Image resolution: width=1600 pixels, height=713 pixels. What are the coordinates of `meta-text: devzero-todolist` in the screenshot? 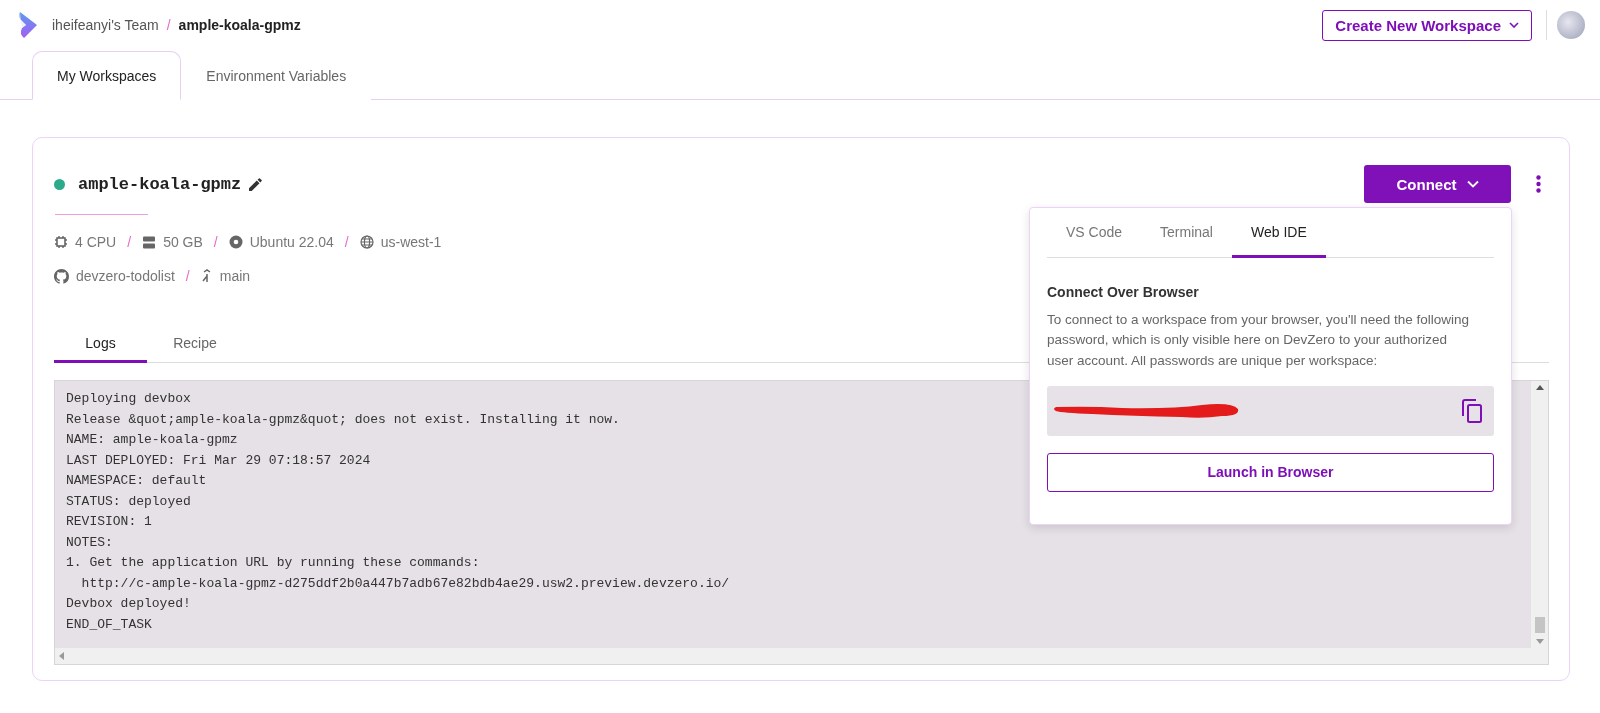 It's located at (125, 276).